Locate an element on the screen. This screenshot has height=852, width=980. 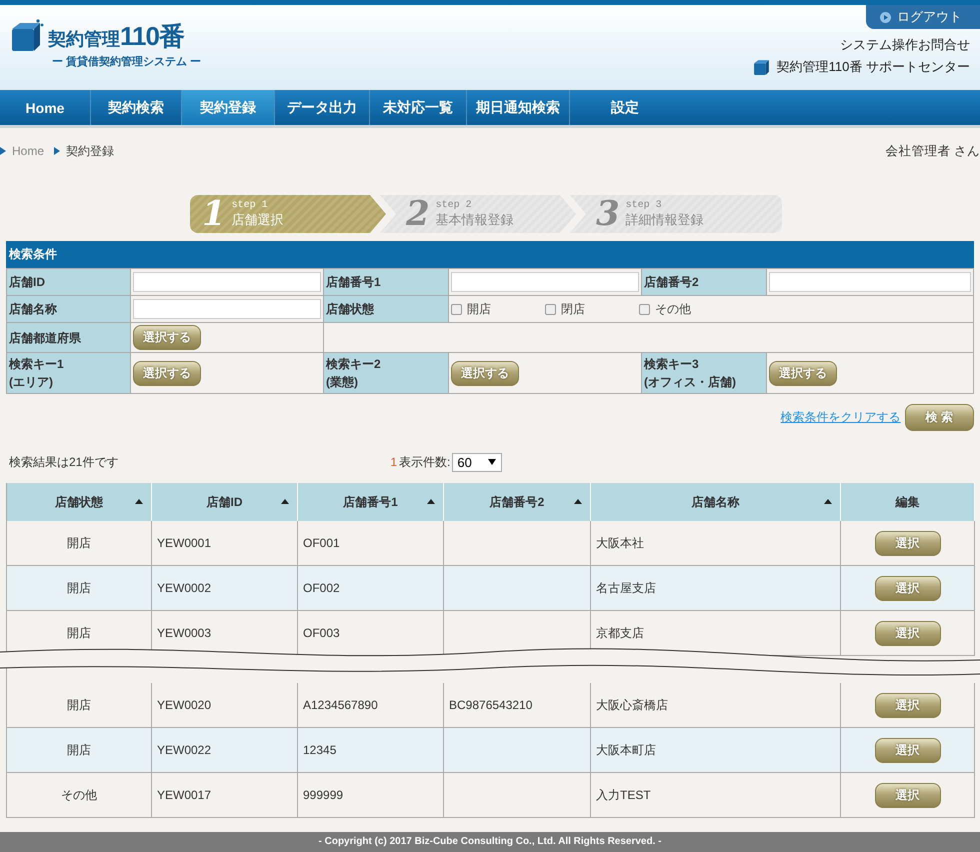
field-label: 検索キー2 (業態) is located at coordinates (386, 373).